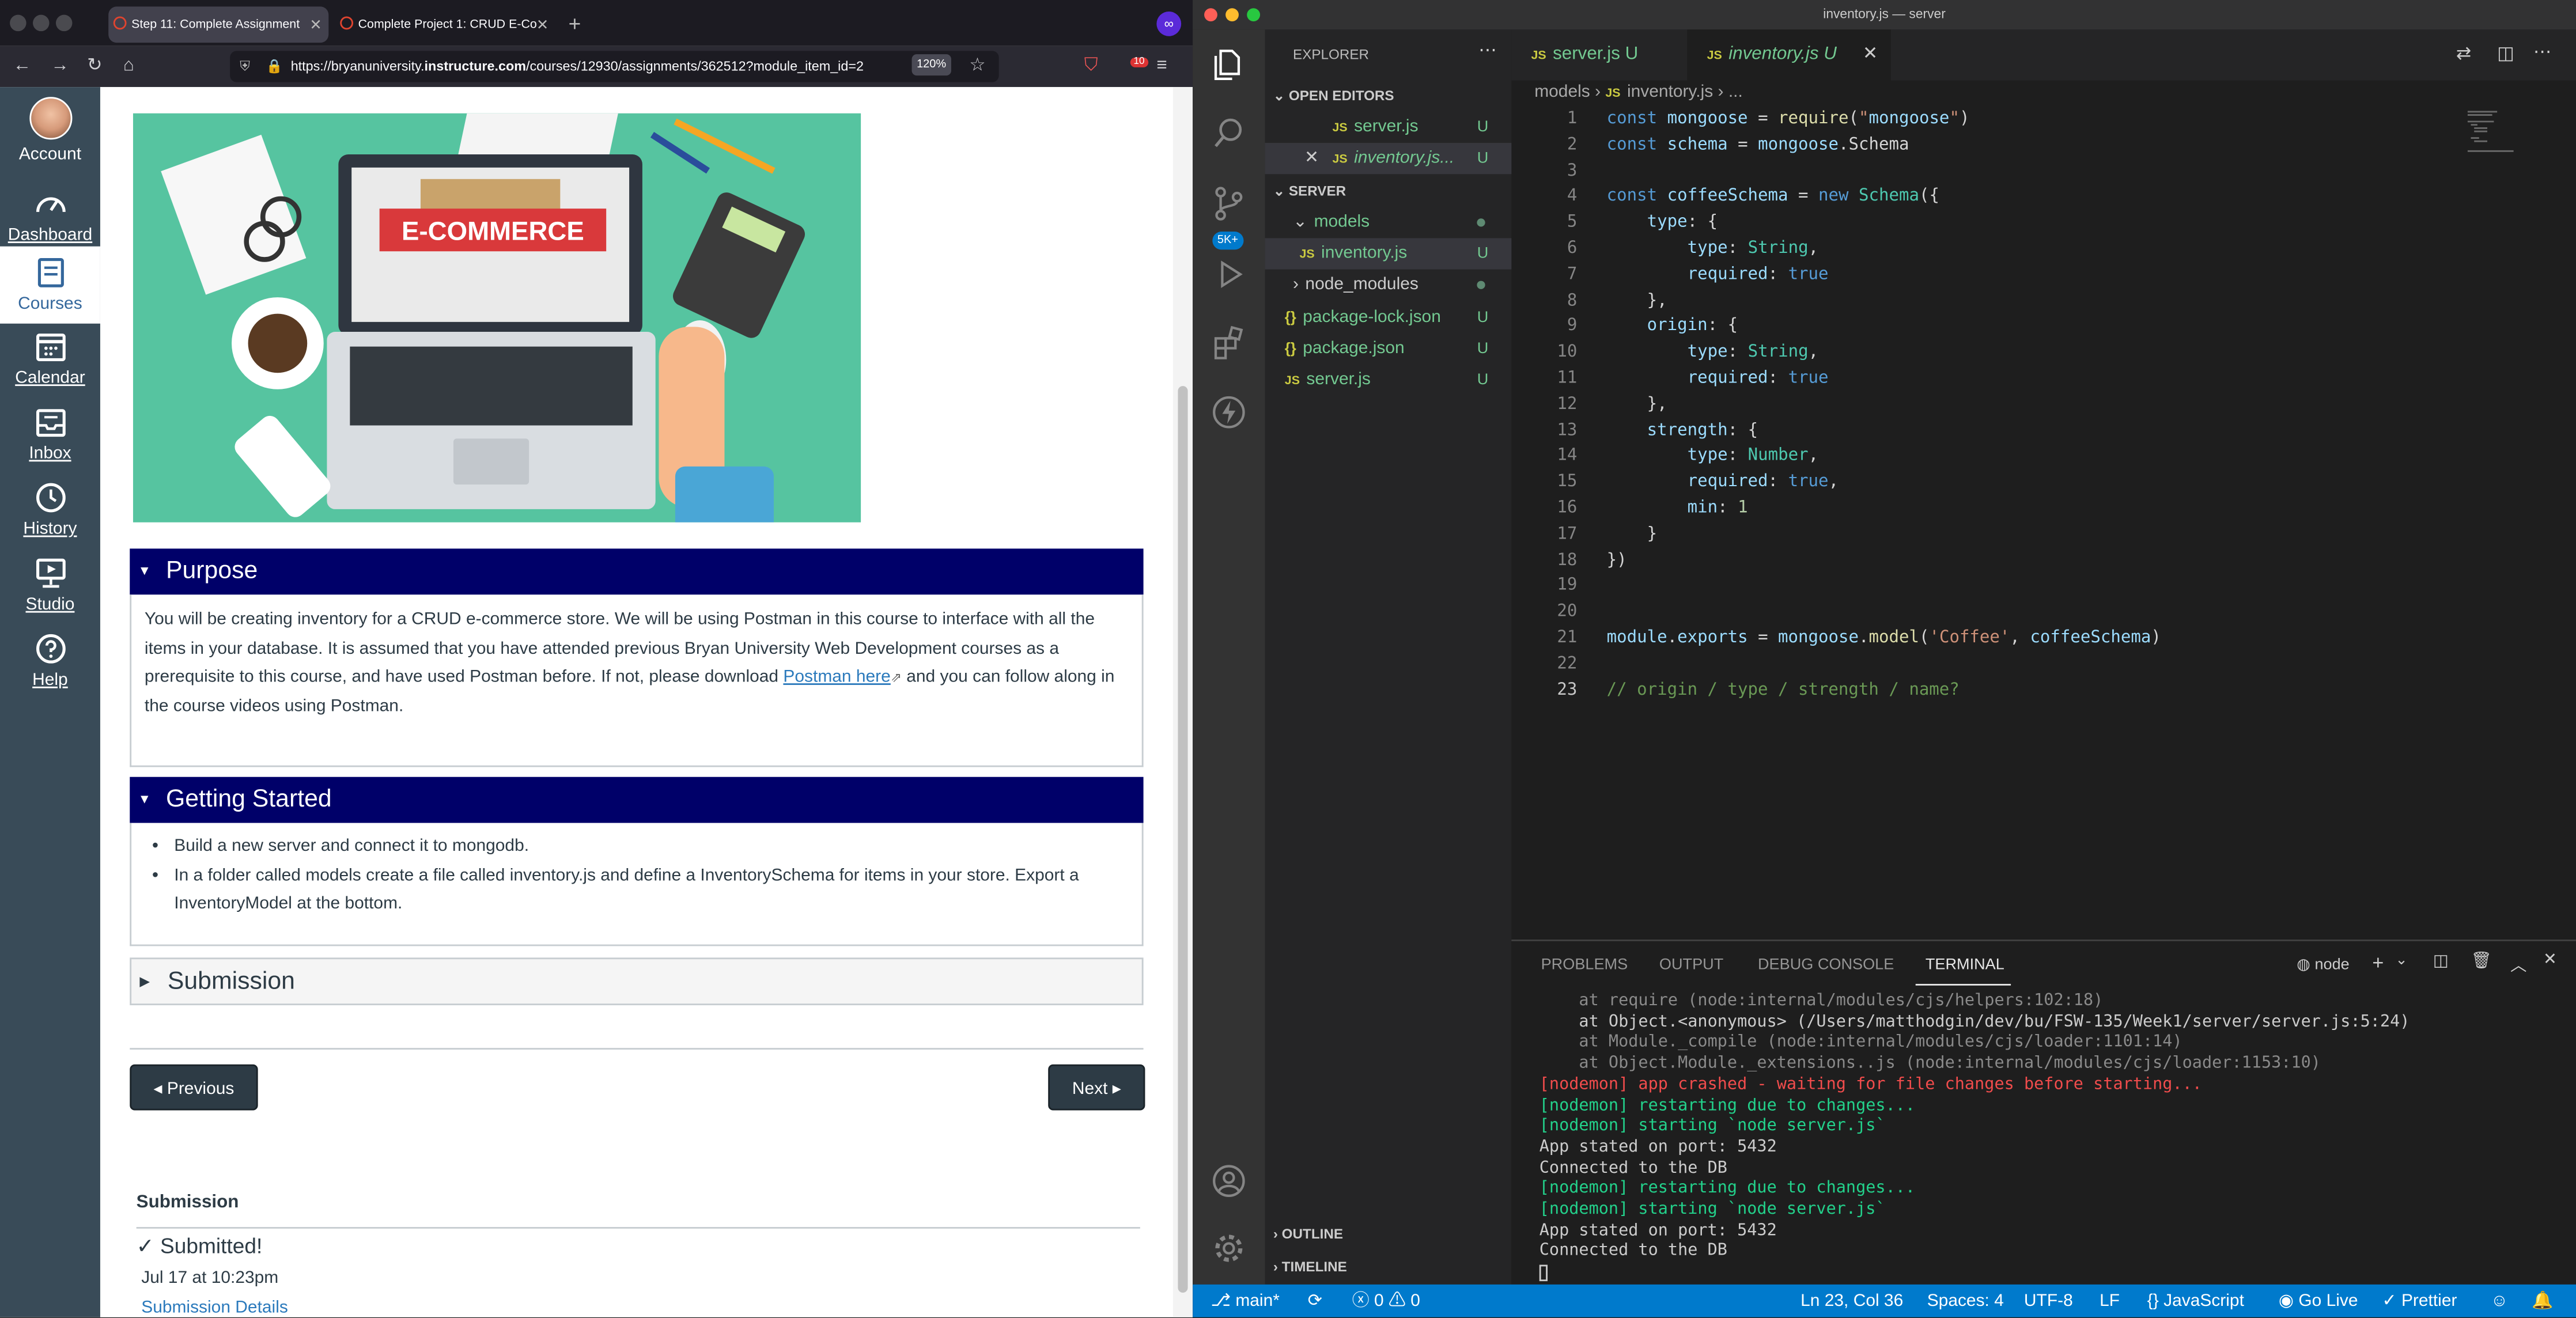  I want to click on nav-studio: Studio, so click(50, 590).